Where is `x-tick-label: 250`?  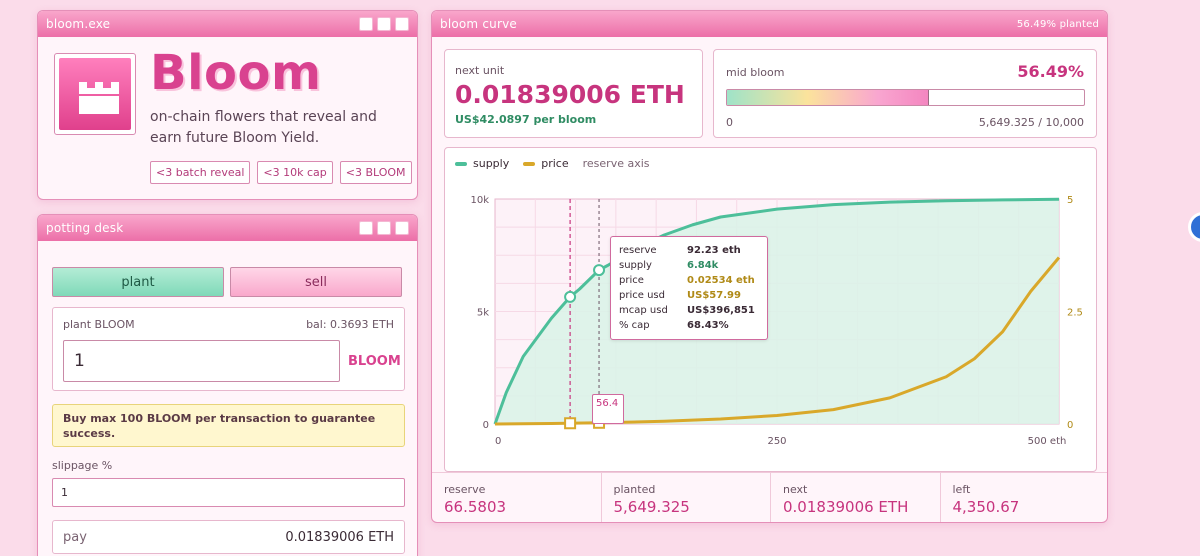
x-tick-label: 250 is located at coordinates (776, 441).